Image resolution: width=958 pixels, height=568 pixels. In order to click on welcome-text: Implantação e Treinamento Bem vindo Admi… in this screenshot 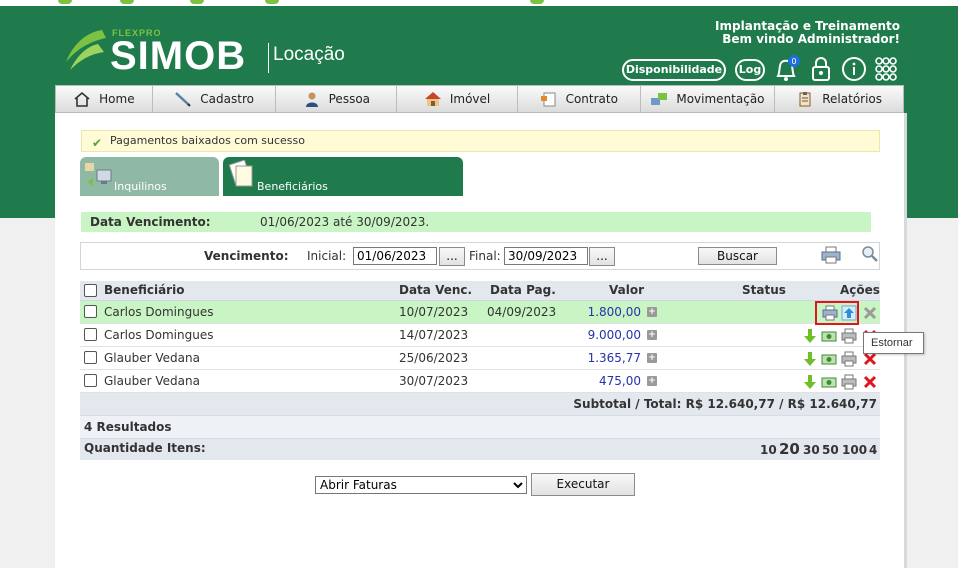, I will do `click(807, 33)`.